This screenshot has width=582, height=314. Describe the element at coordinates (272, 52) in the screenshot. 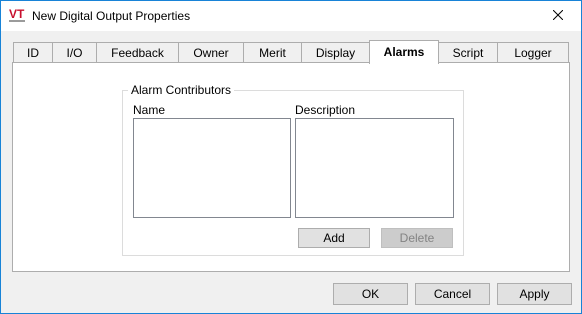

I see `tab-merit: Merit` at that location.